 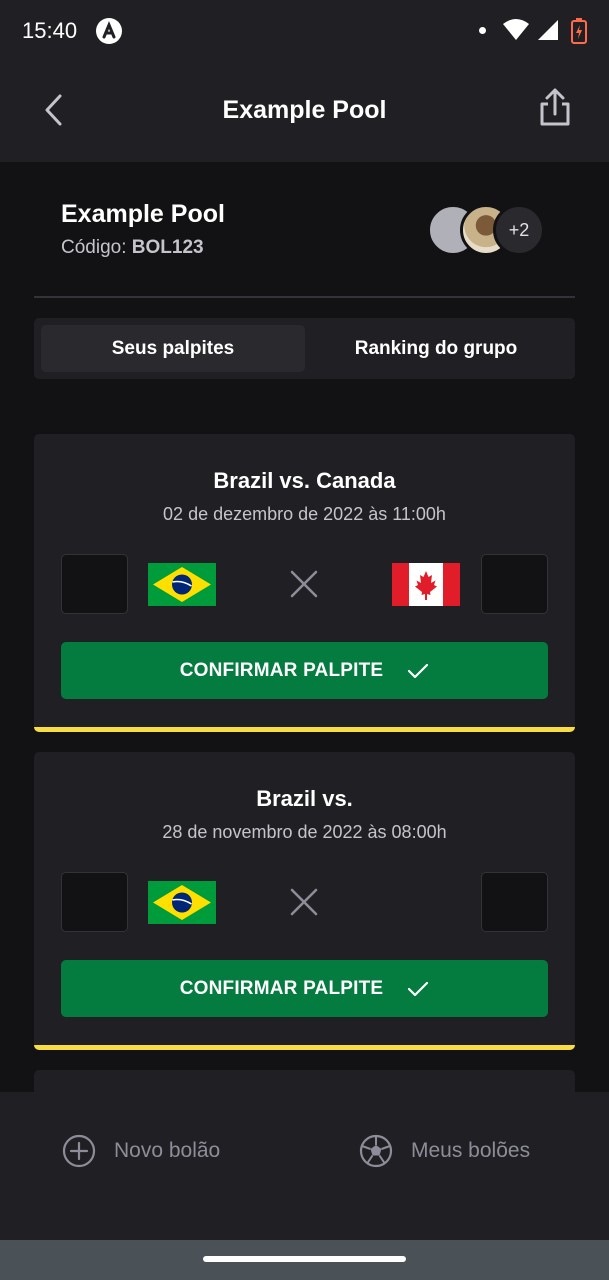 What do you see at coordinates (109, 31) in the screenshot?
I see `app-notification-icon` at bounding box center [109, 31].